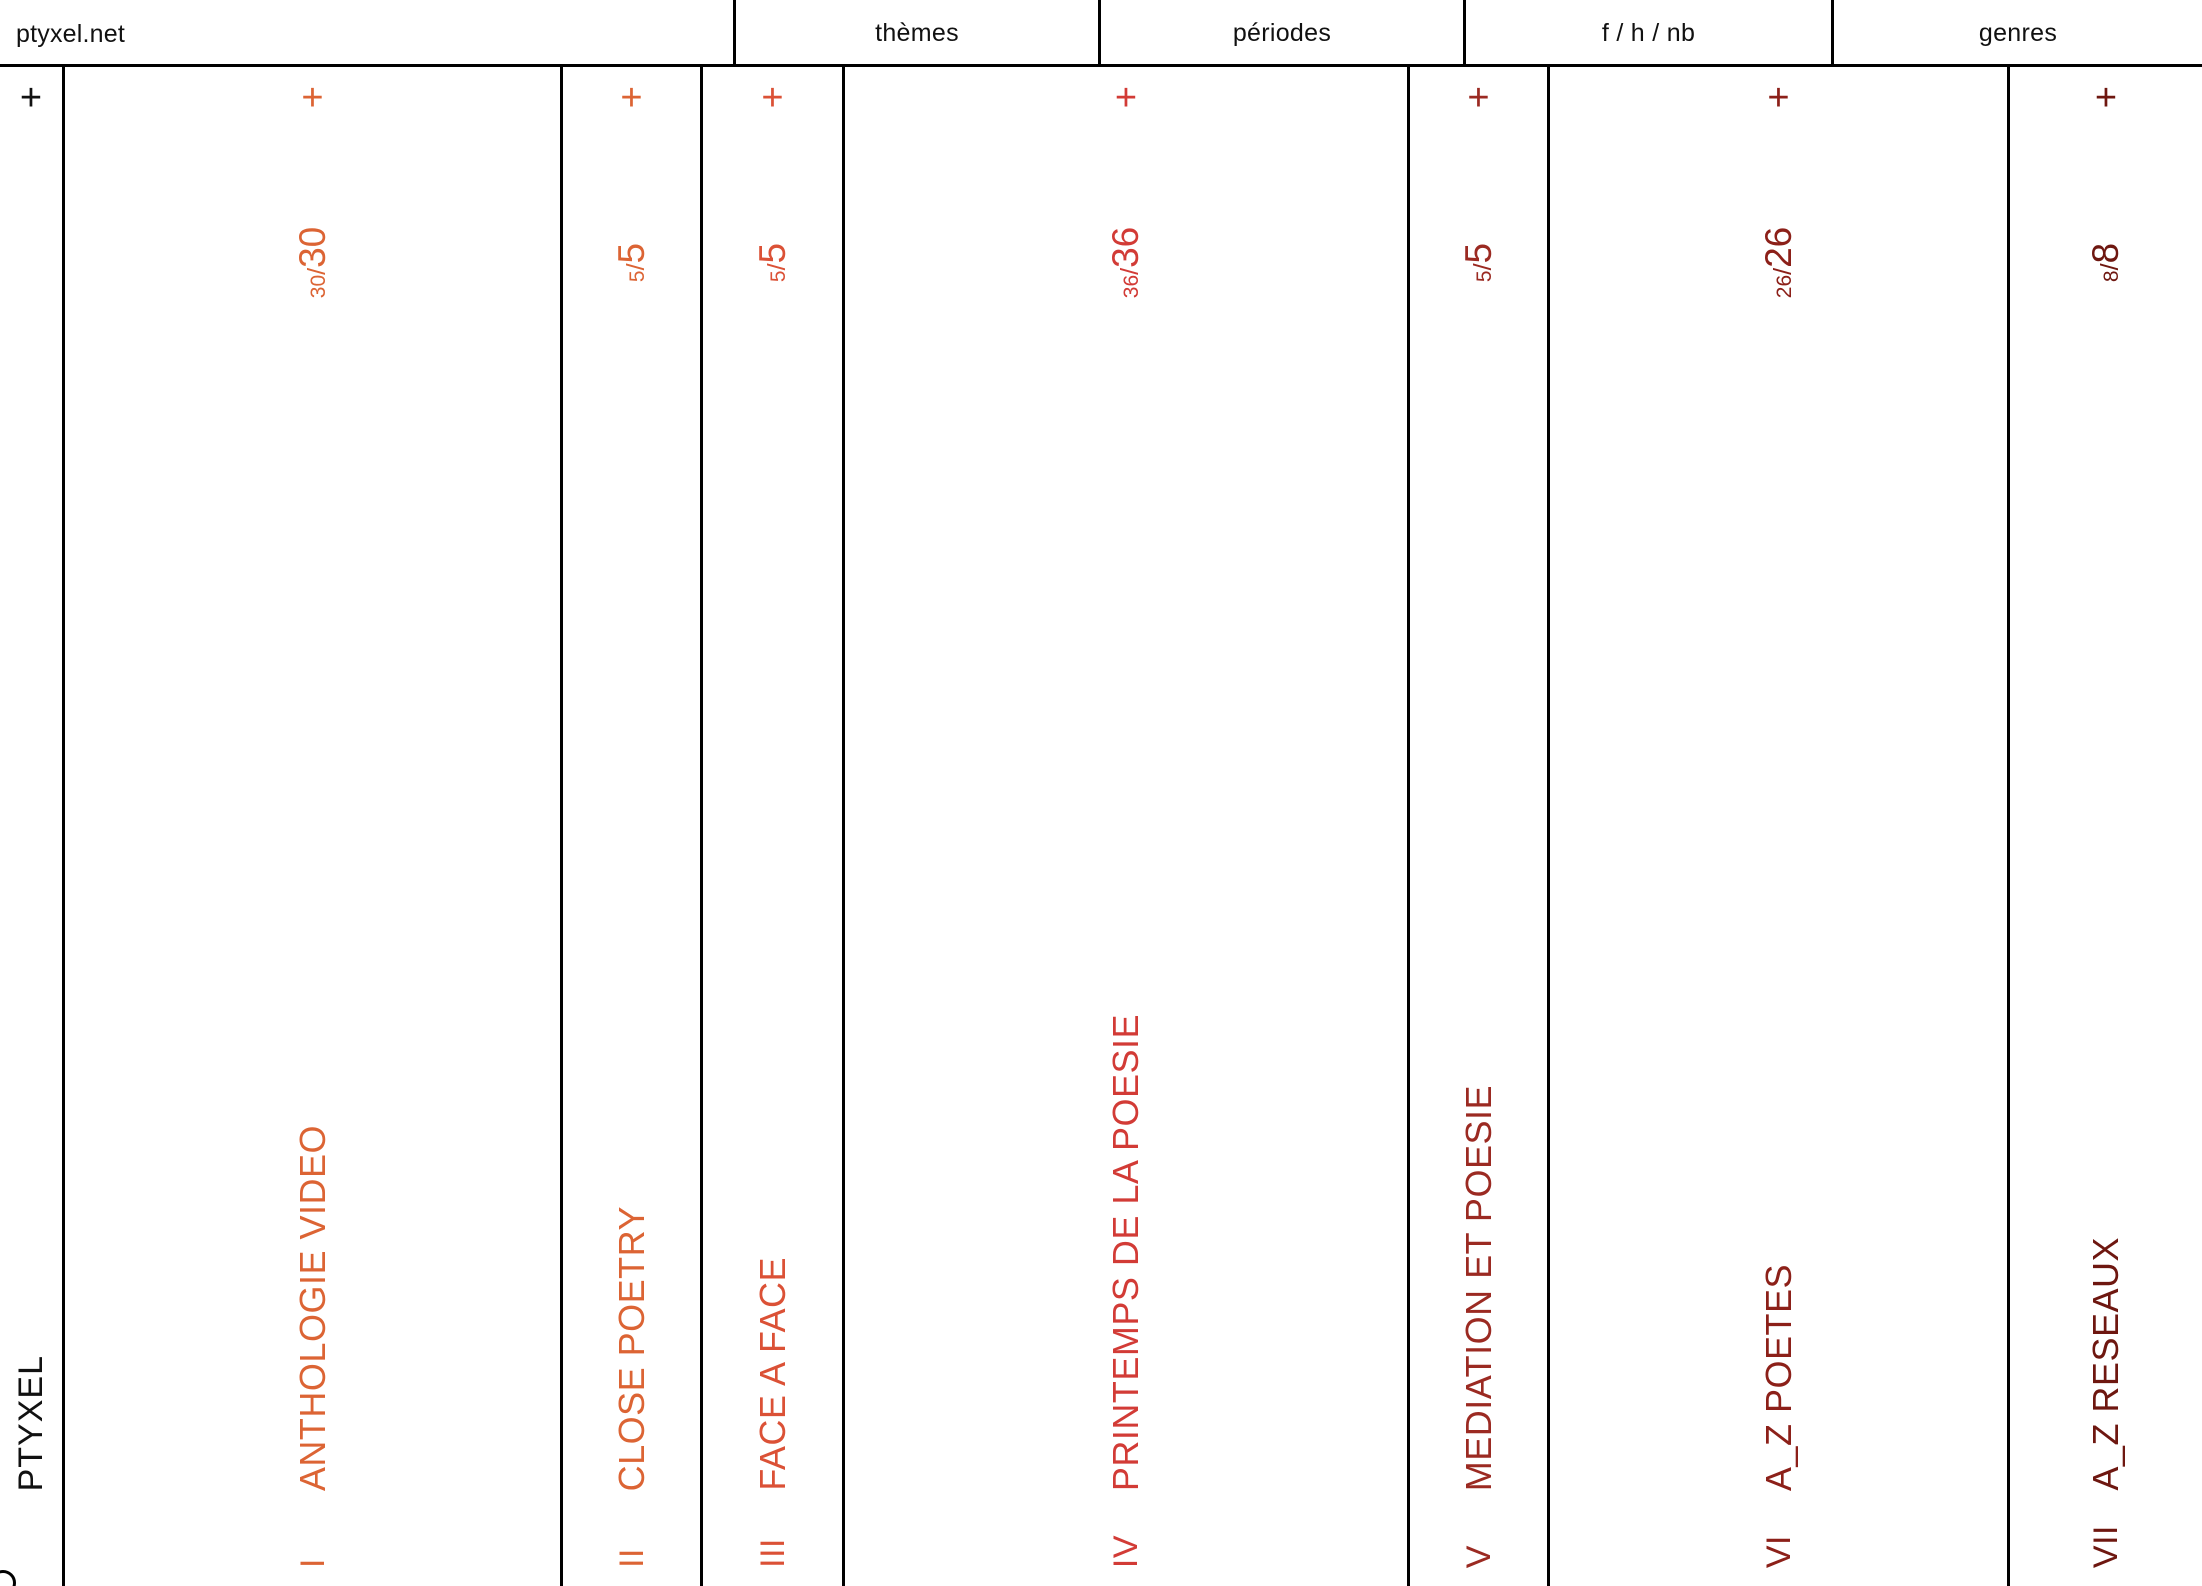 Image resolution: width=2202 pixels, height=1586 pixels. What do you see at coordinates (1126, 247) in the screenshot?
I see `counter-total-value: 36` at bounding box center [1126, 247].